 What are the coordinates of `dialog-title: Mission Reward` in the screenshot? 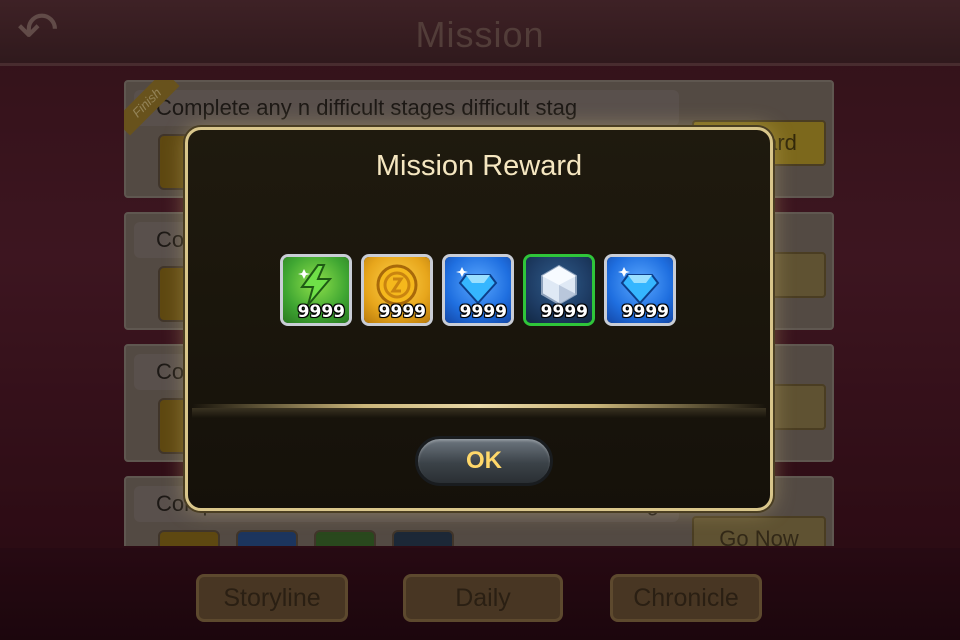 It's located at (479, 166).